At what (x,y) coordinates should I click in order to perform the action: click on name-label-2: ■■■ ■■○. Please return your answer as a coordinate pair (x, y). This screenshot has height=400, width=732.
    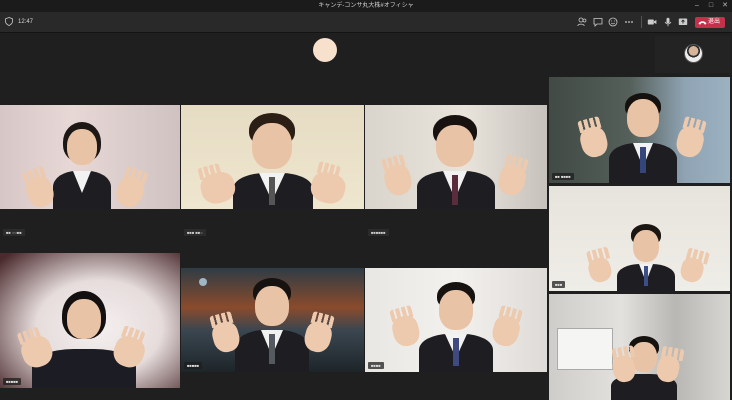
    Looking at the image, I should click on (195, 232).